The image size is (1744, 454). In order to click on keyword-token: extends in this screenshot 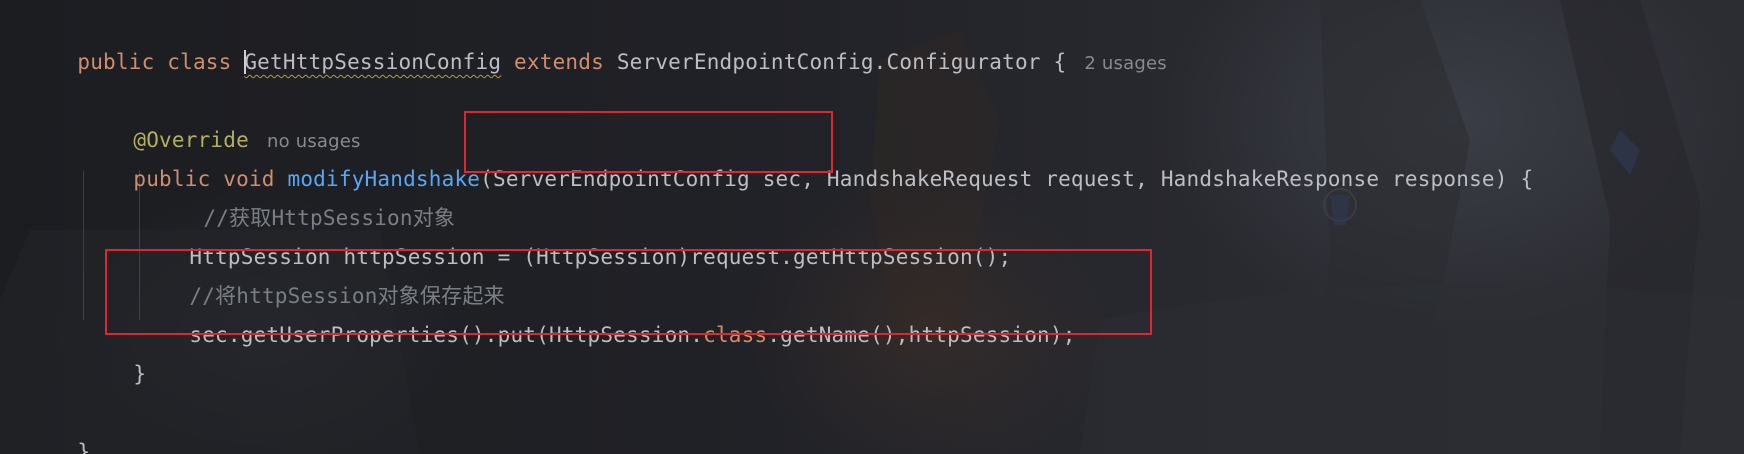, I will do `click(559, 62)`.